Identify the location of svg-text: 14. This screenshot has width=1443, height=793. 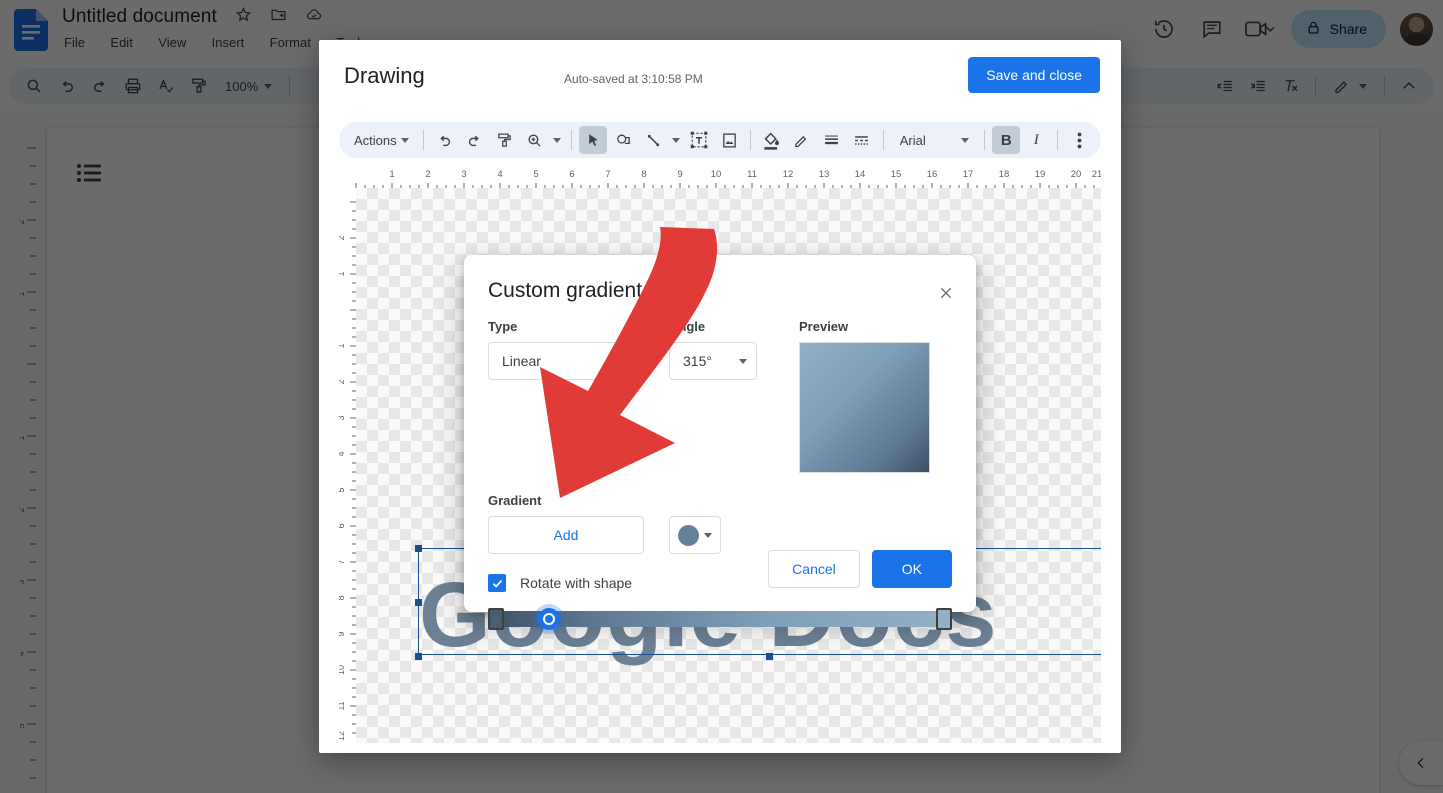
(860, 174).